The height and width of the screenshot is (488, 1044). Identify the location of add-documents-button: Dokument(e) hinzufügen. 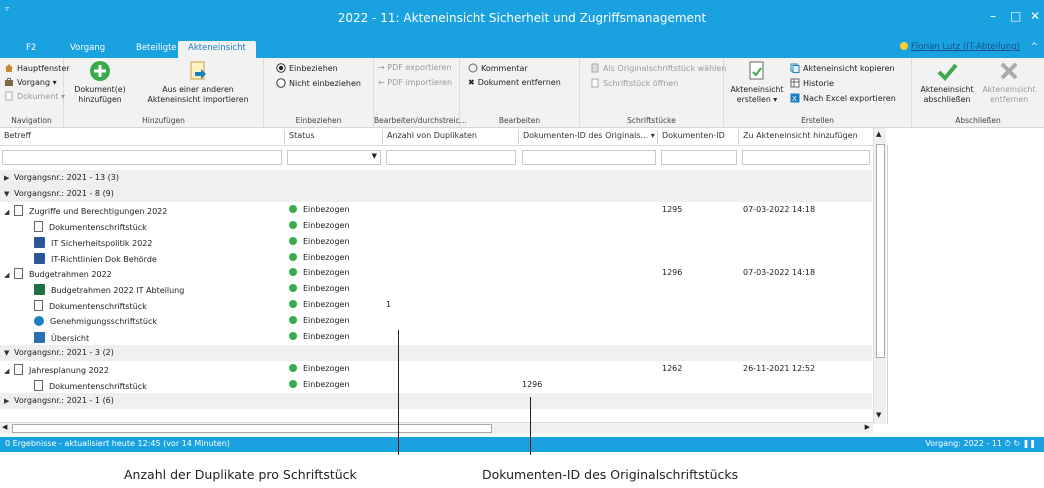
(100, 82).